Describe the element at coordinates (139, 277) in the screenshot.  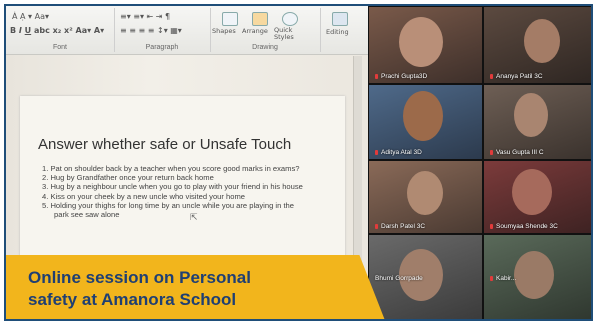
I see `caption-line-1: Online session on Personal` at that location.